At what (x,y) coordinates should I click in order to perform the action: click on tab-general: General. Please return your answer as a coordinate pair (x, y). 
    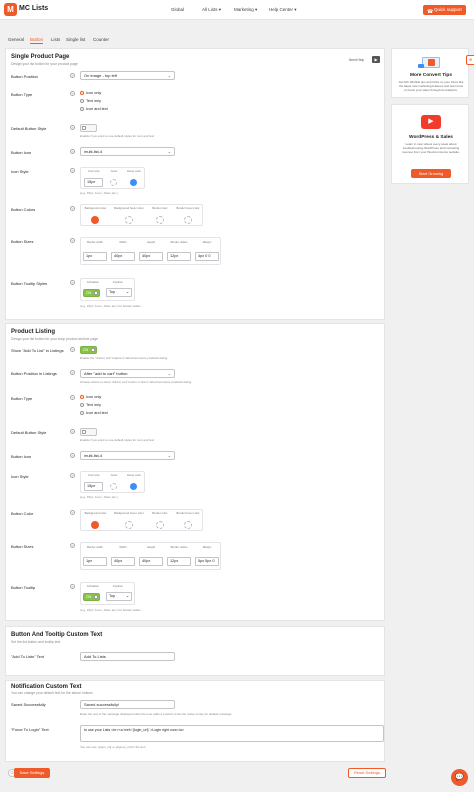
    Looking at the image, I should click on (16, 39).